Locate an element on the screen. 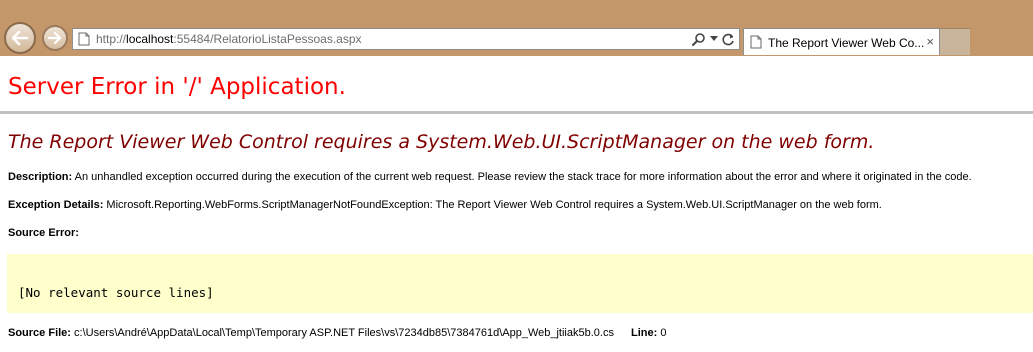  search-icon is located at coordinates (698, 39).